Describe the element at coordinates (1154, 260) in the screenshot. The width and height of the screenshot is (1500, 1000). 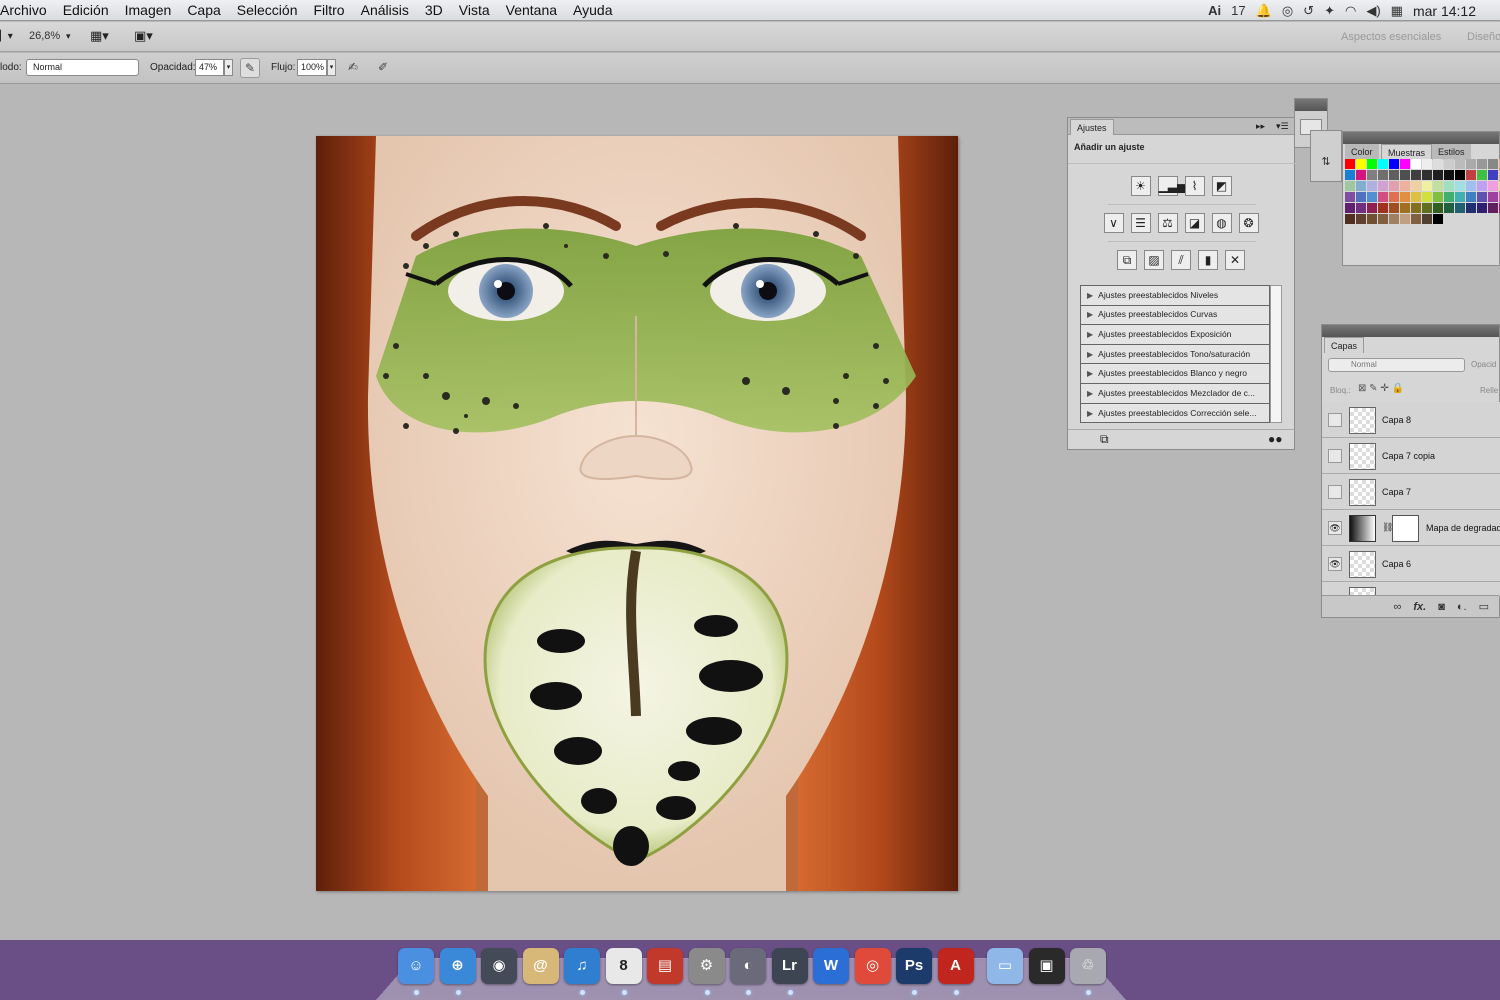
I see `posterize-icon: ▨` at that location.